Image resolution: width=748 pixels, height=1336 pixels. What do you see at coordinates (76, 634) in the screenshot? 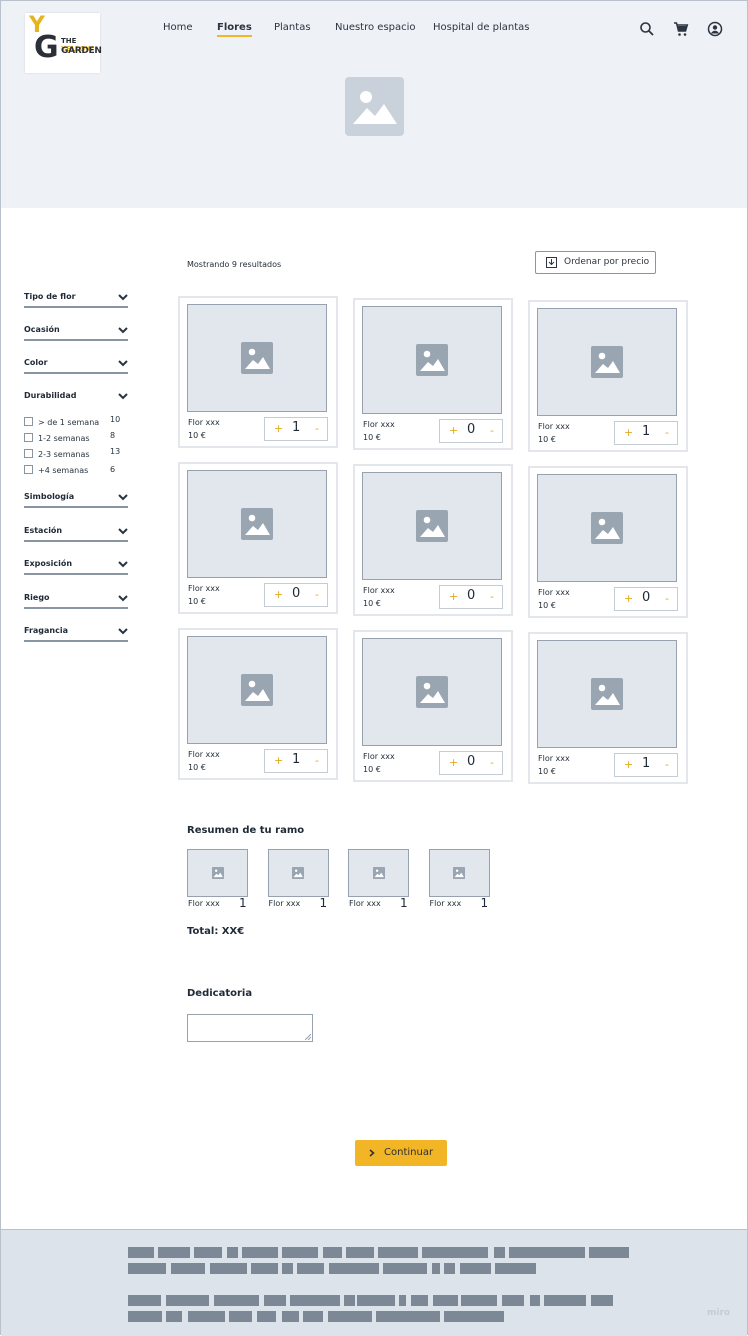
I see `filter-fragancia: Fragancia` at bounding box center [76, 634].